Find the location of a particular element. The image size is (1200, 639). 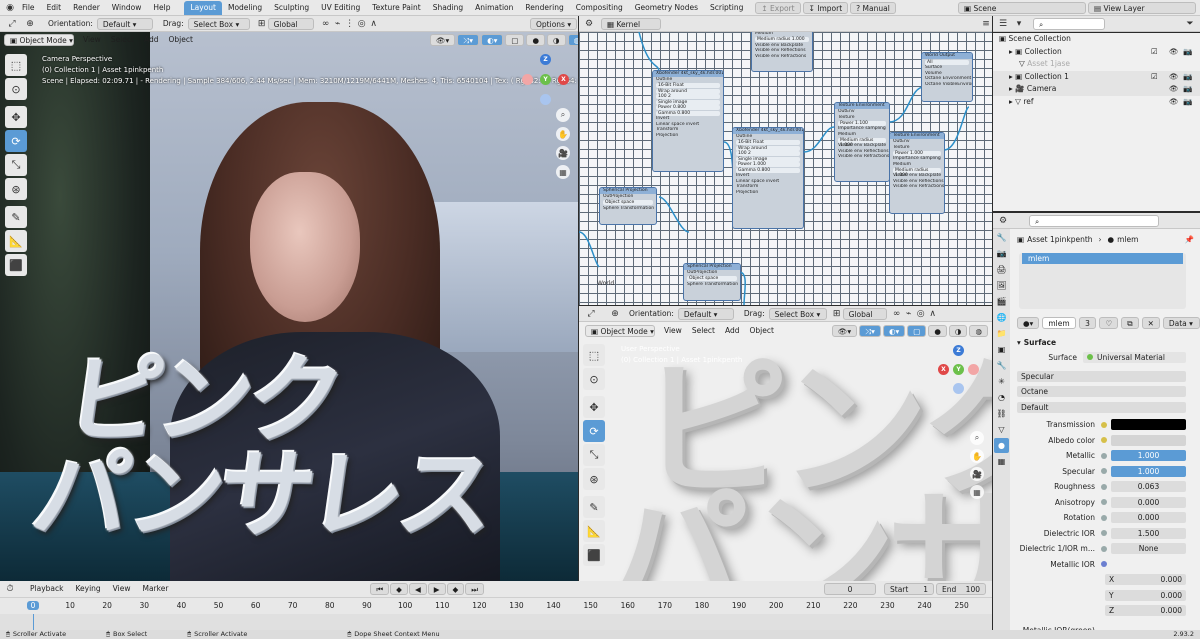

perspective-toggle-icon: ▦ is located at coordinates (563, 172).